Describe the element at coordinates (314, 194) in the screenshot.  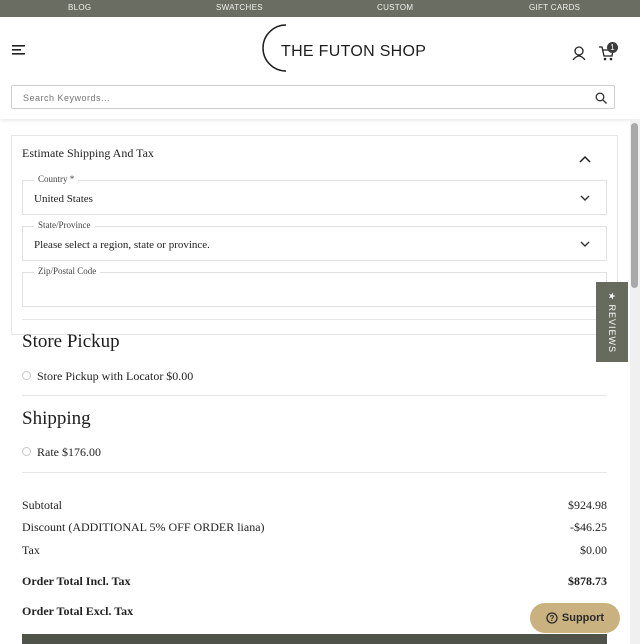
I see `country-select: Country * United States` at that location.